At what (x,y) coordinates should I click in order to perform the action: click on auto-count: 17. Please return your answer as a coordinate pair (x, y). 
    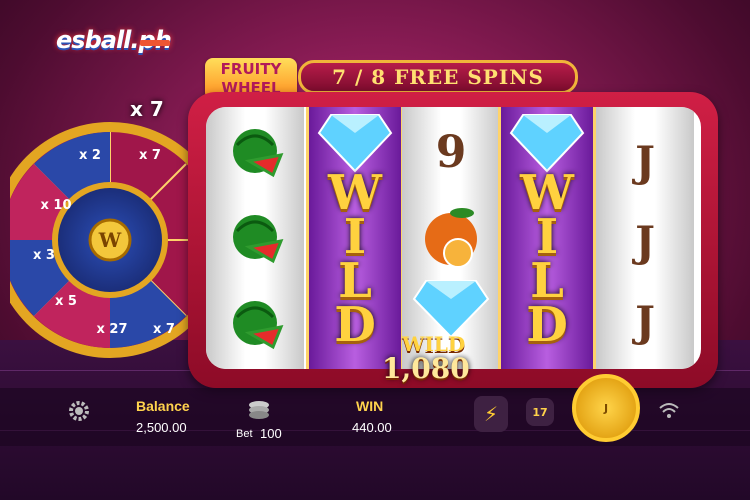
    Looking at the image, I should click on (540, 412).